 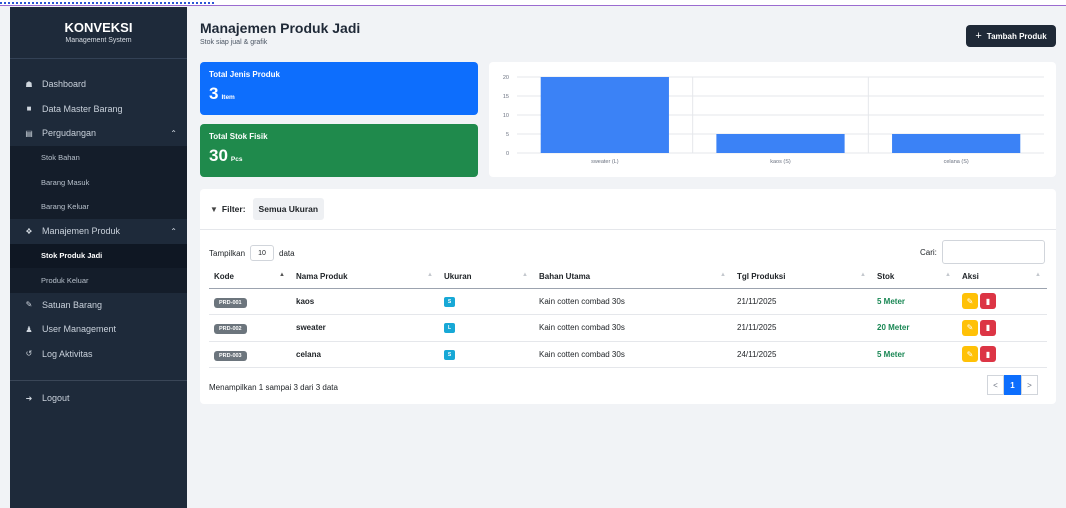 I want to click on stat-card-total-stok-fisik: Total Stok Fisik 30 Pcs, so click(x=339, y=150).